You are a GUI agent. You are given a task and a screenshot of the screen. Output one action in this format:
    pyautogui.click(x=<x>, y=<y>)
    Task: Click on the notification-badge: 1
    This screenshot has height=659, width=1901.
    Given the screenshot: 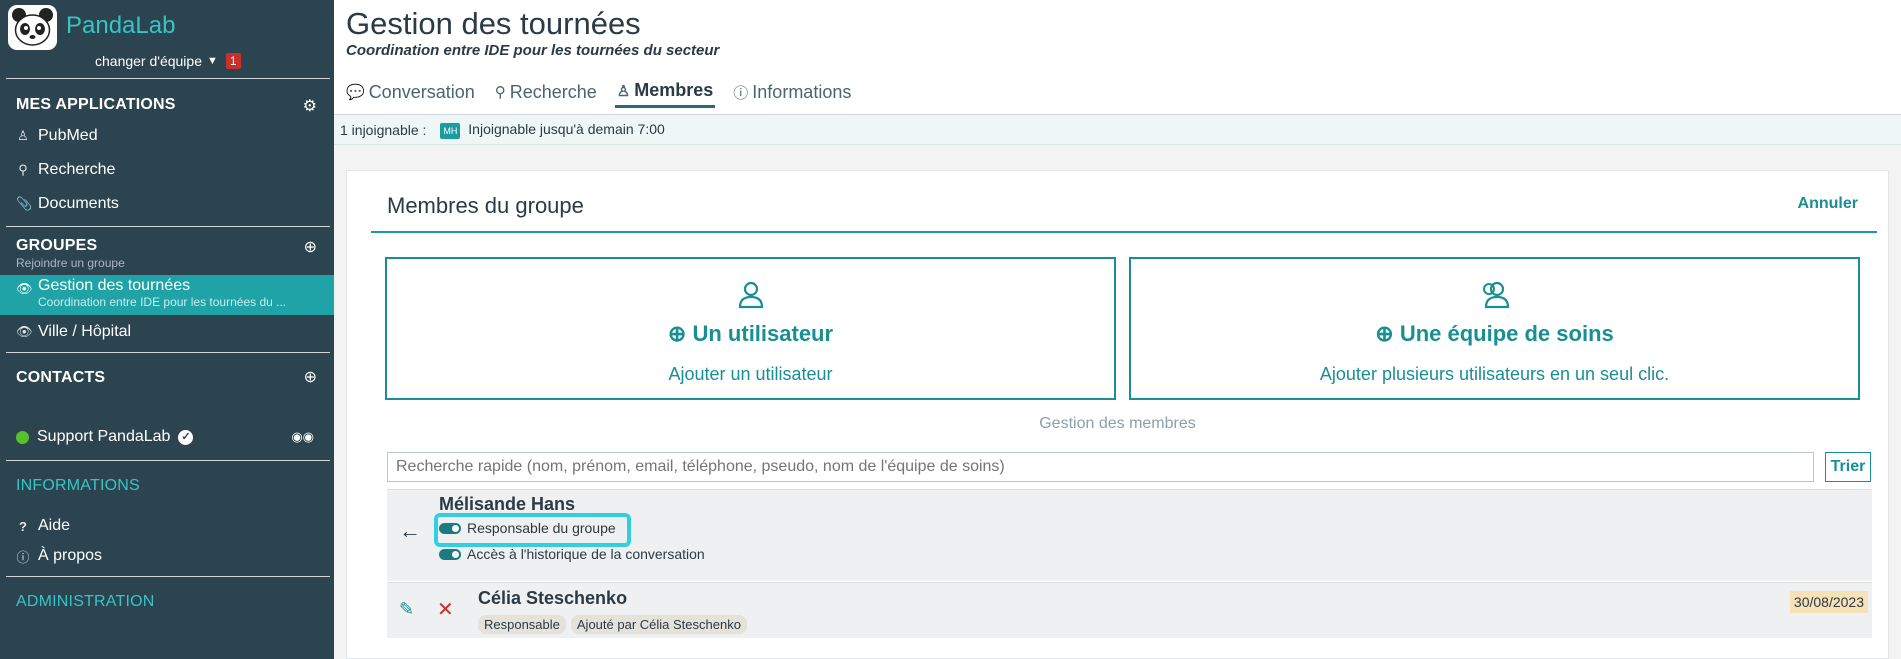 What is the action you would take?
    pyautogui.click(x=233, y=61)
    